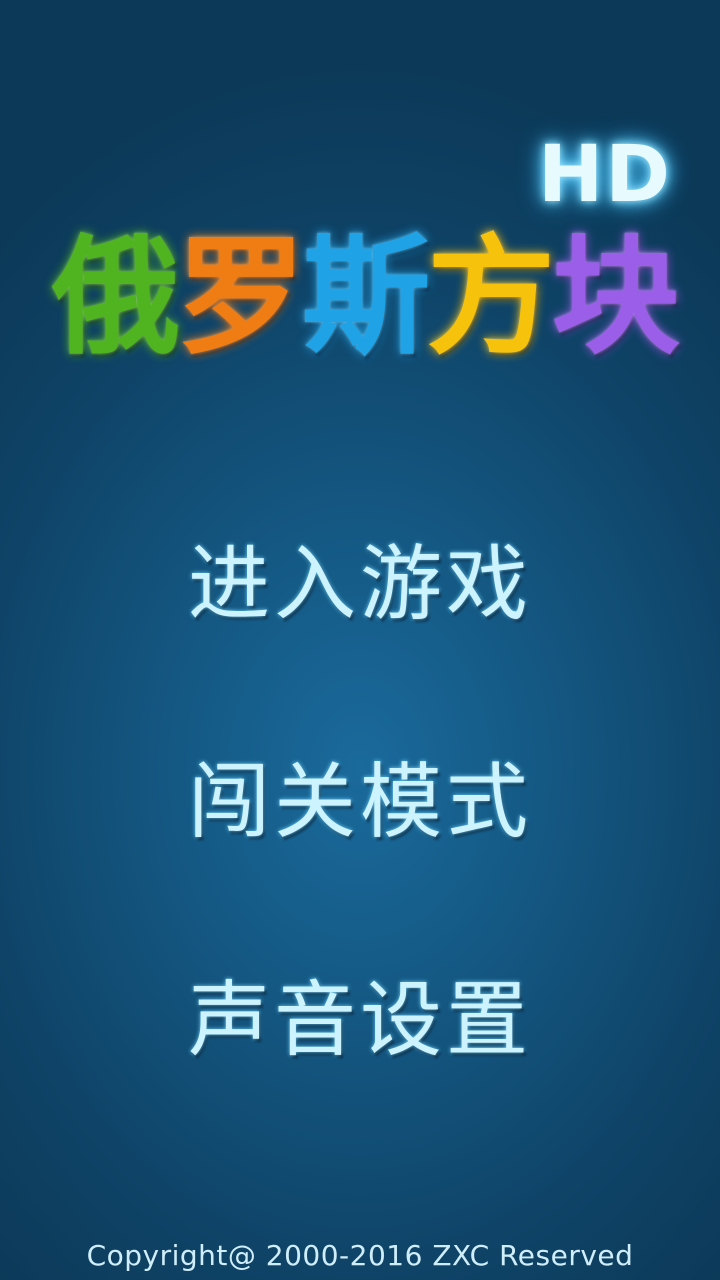 The height and width of the screenshot is (1280, 720). I want to click on level-mode-button: 闯关模式, so click(360, 803).